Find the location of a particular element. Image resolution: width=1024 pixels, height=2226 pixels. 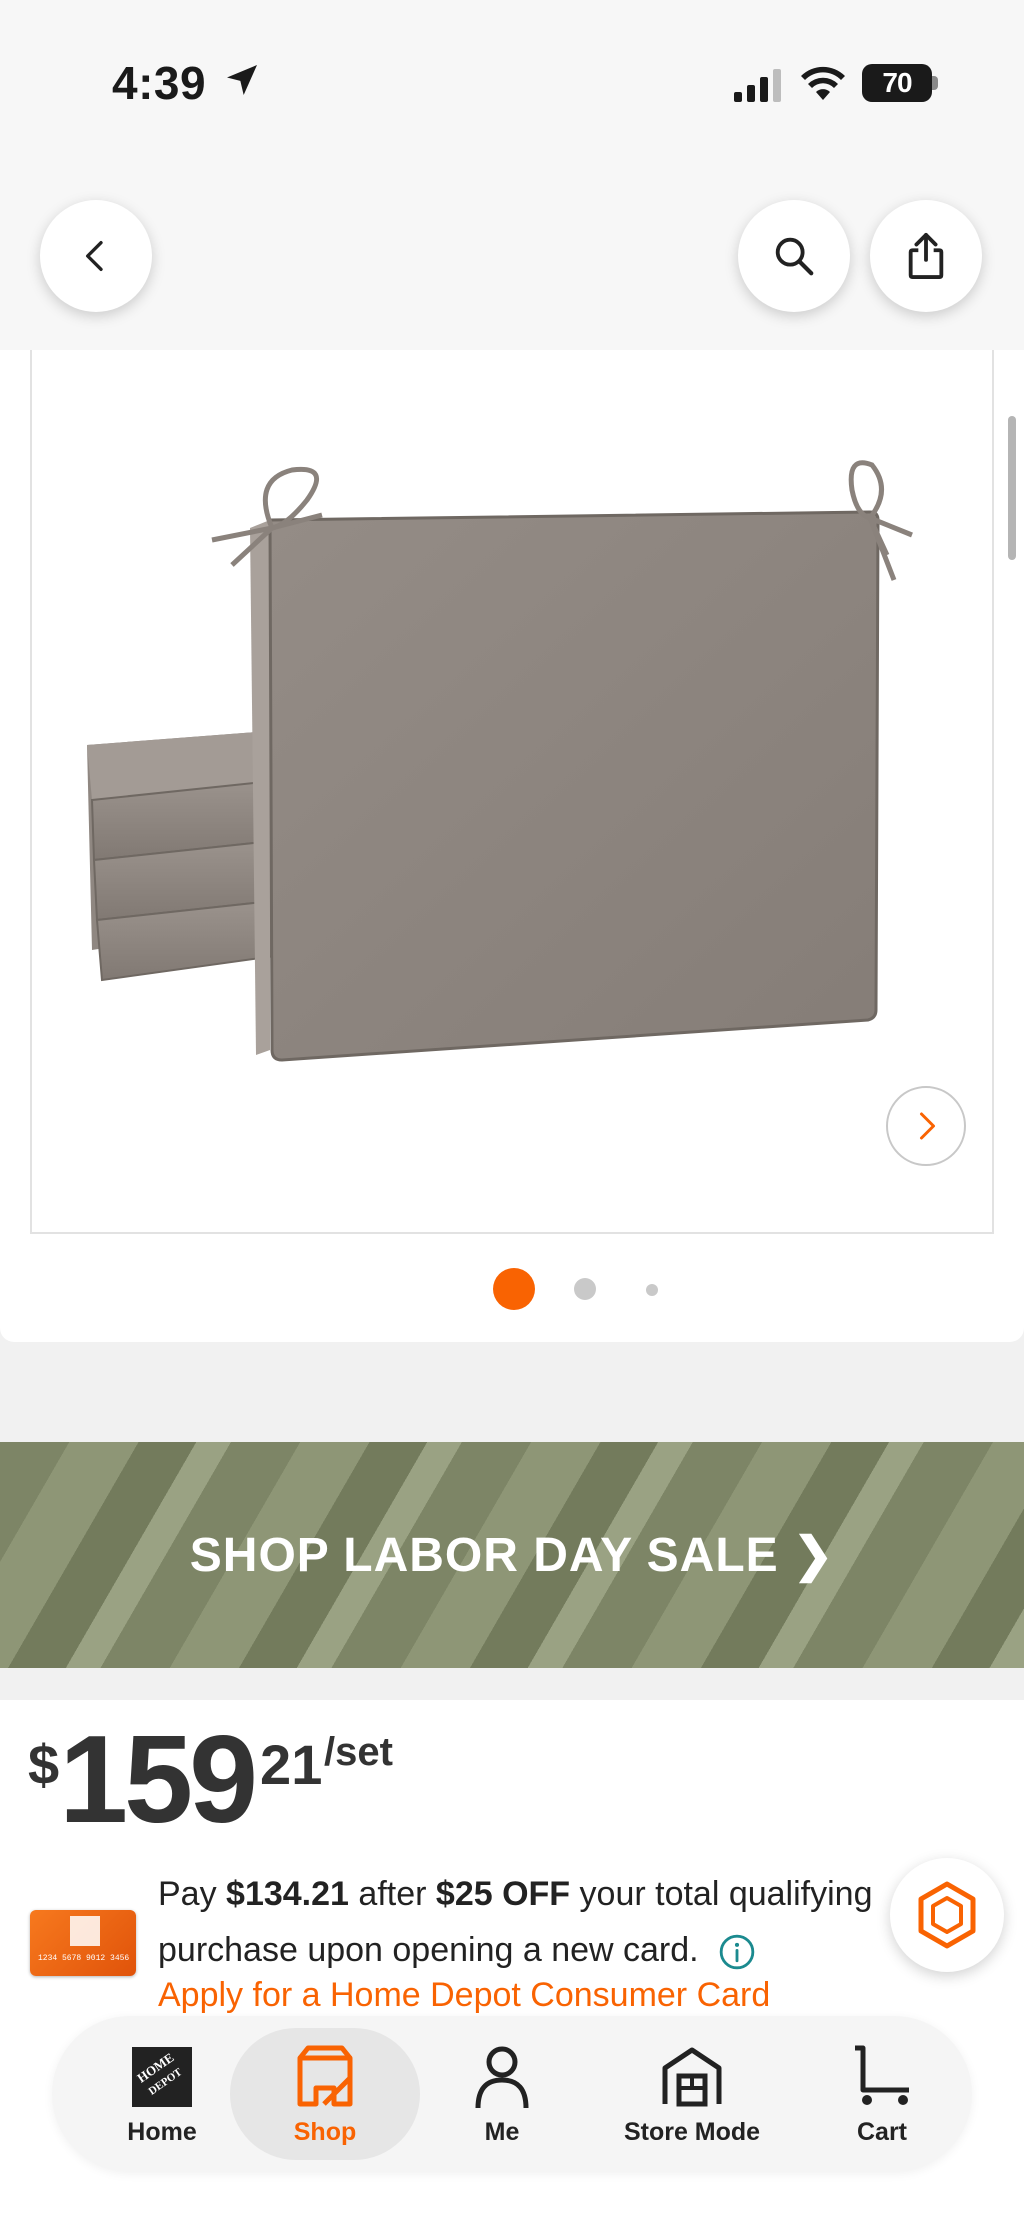

search-button is located at coordinates (794, 256).